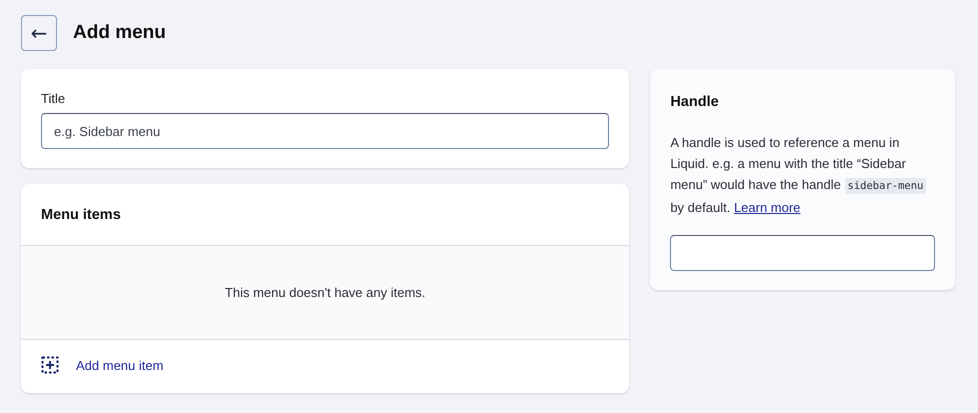 The height and width of the screenshot is (413, 978). What do you see at coordinates (53, 98) in the screenshot?
I see `field-label: Title` at bounding box center [53, 98].